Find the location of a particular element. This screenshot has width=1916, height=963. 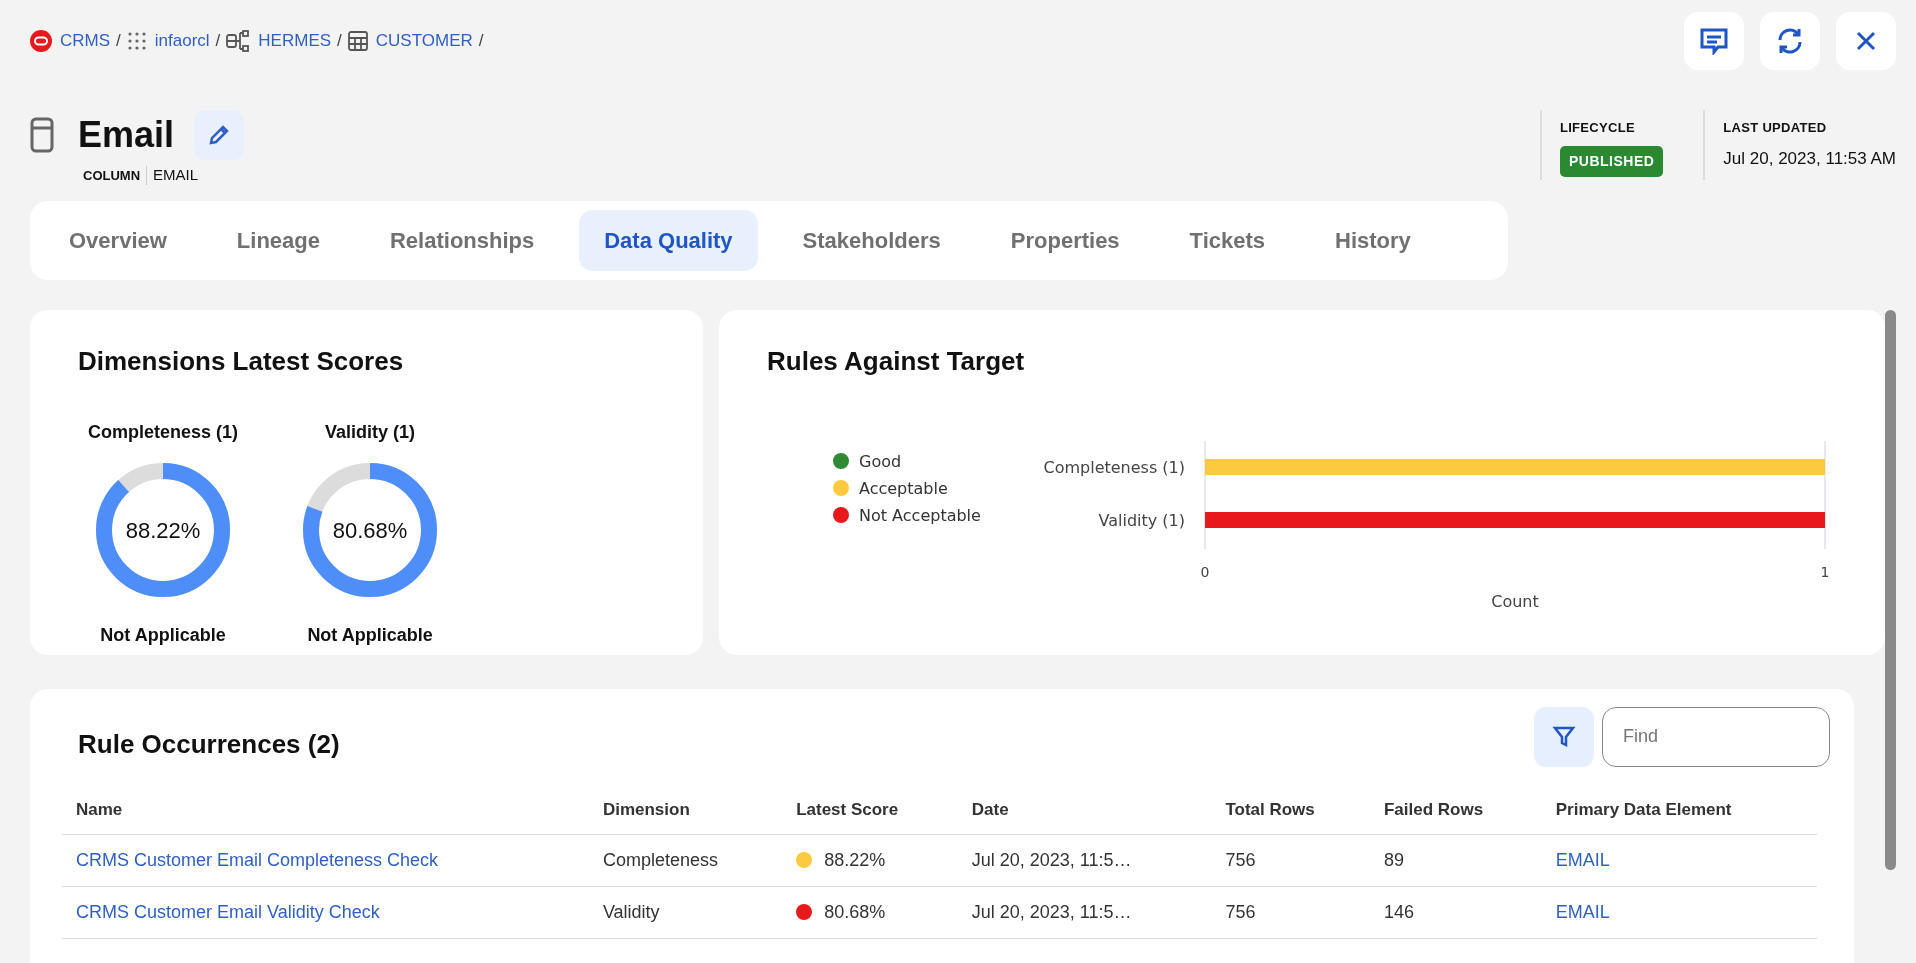

tab: Lineage is located at coordinates (278, 240).